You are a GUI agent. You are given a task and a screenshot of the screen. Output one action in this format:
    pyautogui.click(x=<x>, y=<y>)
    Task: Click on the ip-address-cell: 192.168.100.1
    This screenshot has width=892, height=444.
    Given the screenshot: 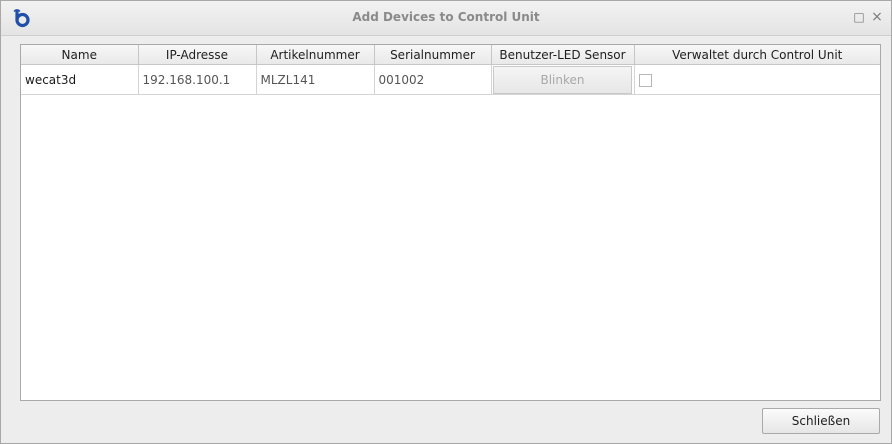 What is the action you would take?
    pyautogui.click(x=197, y=79)
    